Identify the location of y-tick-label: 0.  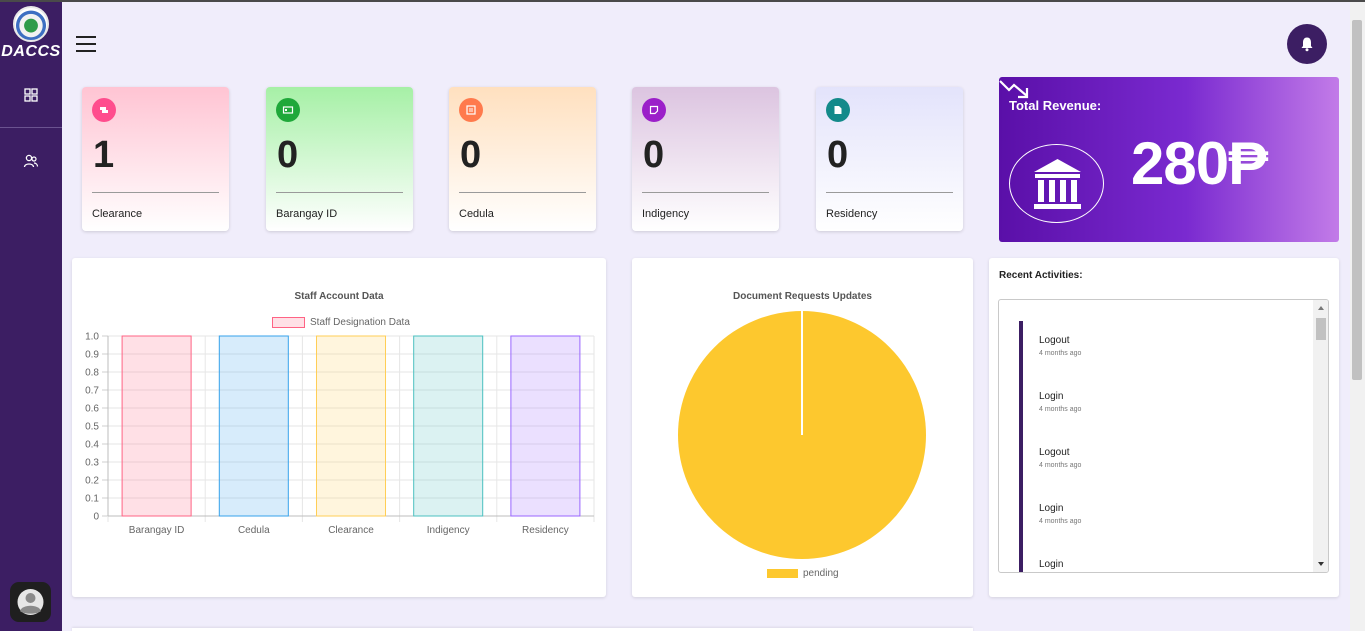
(96, 517).